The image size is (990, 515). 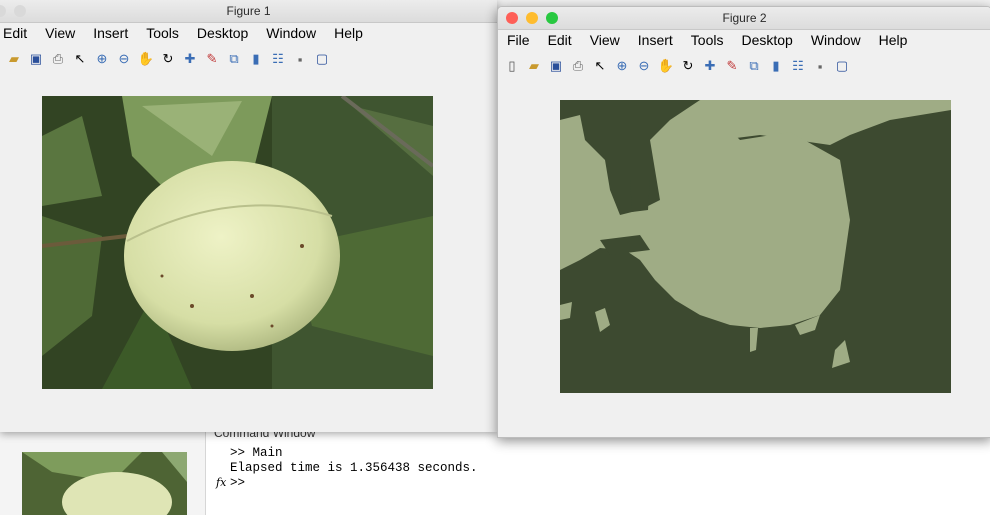 I want to click on new-icon: ▯, so click(x=512, y=66).